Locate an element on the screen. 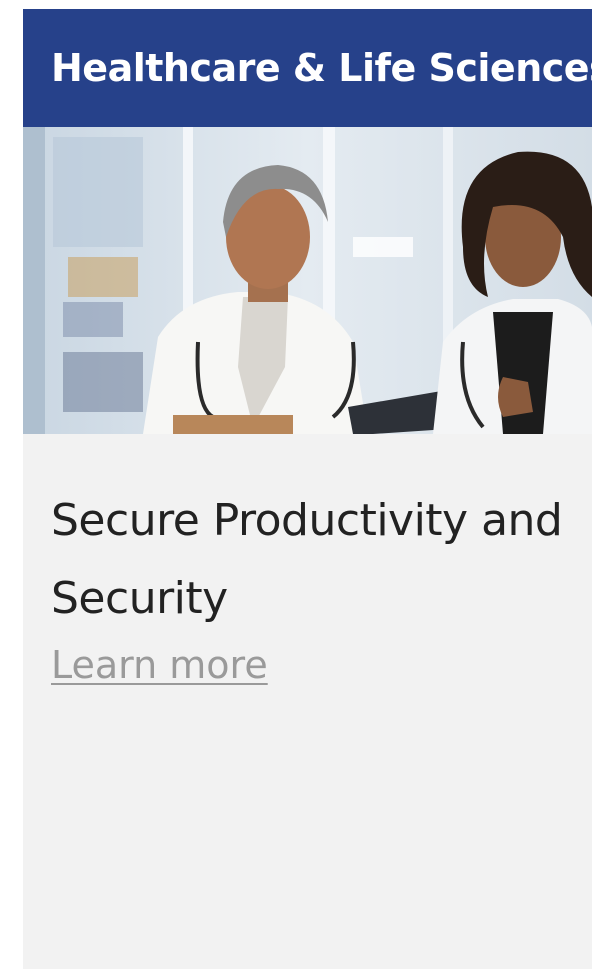 Image resolution: width=592 pixels, height=969 pixels. card-header-title: Healthcare & Life Sciences is located at coordinates (321, 68).